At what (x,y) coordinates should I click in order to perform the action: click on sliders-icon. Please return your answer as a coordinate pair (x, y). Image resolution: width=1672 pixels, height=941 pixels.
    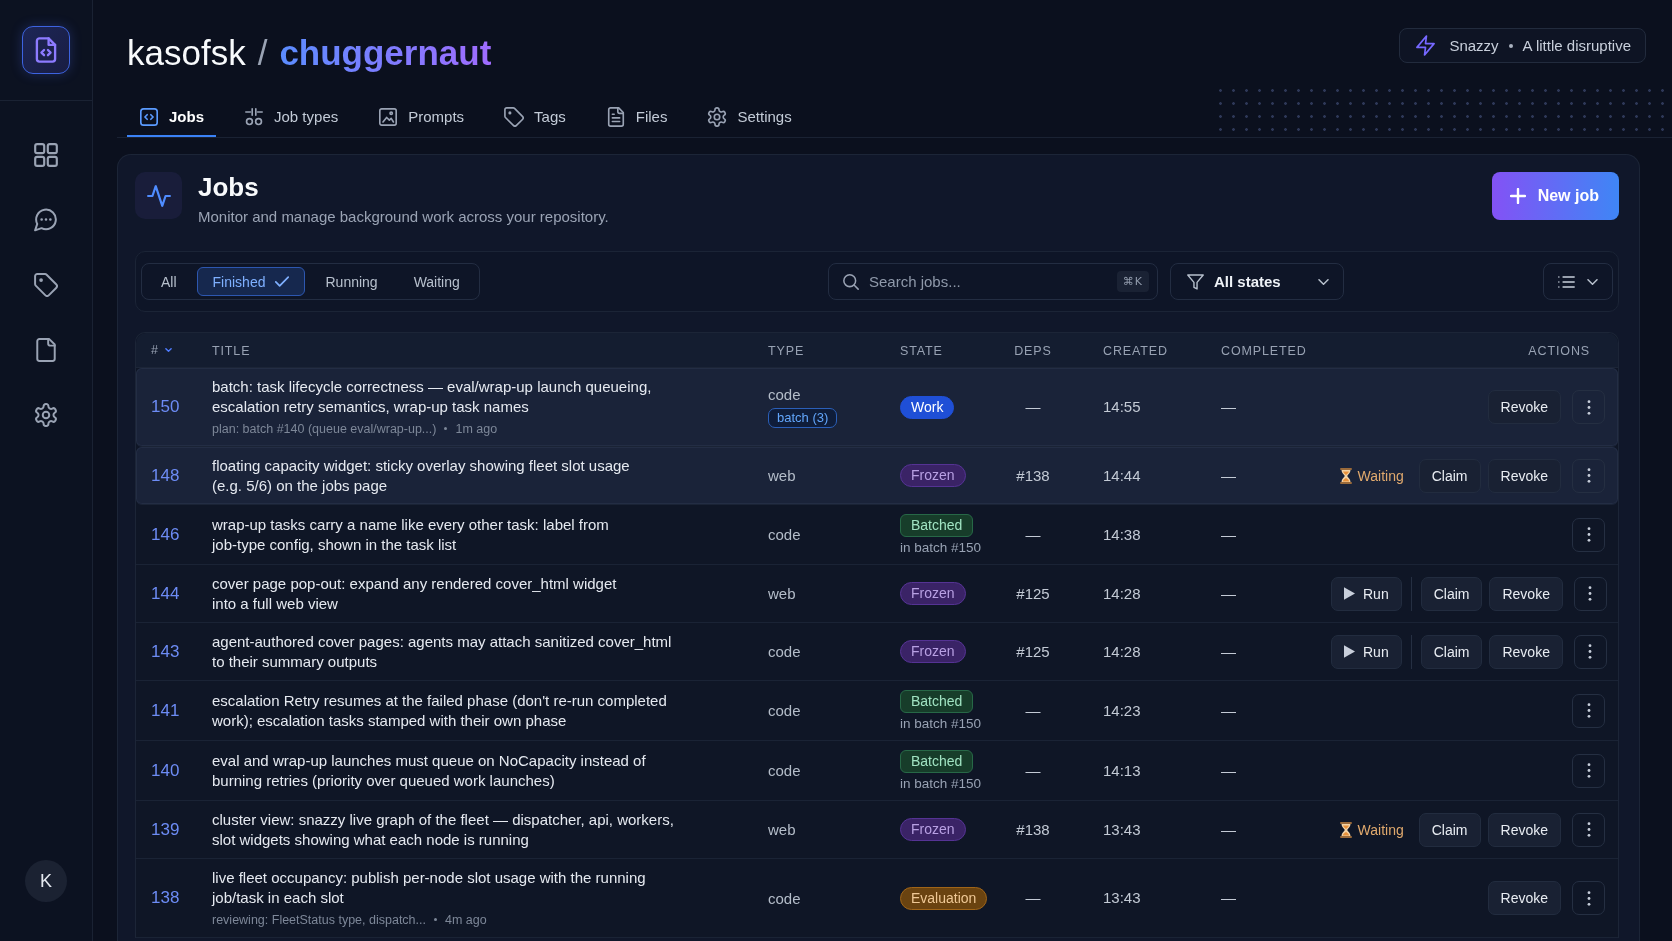
    Looking at the image, I should click on (254, 117).